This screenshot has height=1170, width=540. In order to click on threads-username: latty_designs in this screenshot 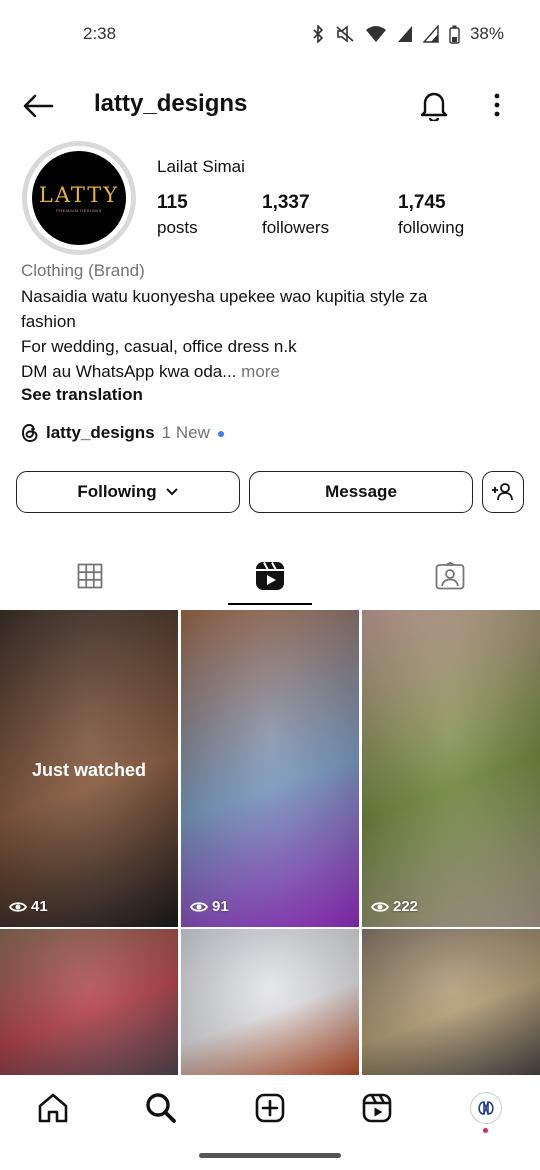, I will do `click(100, 432)`.